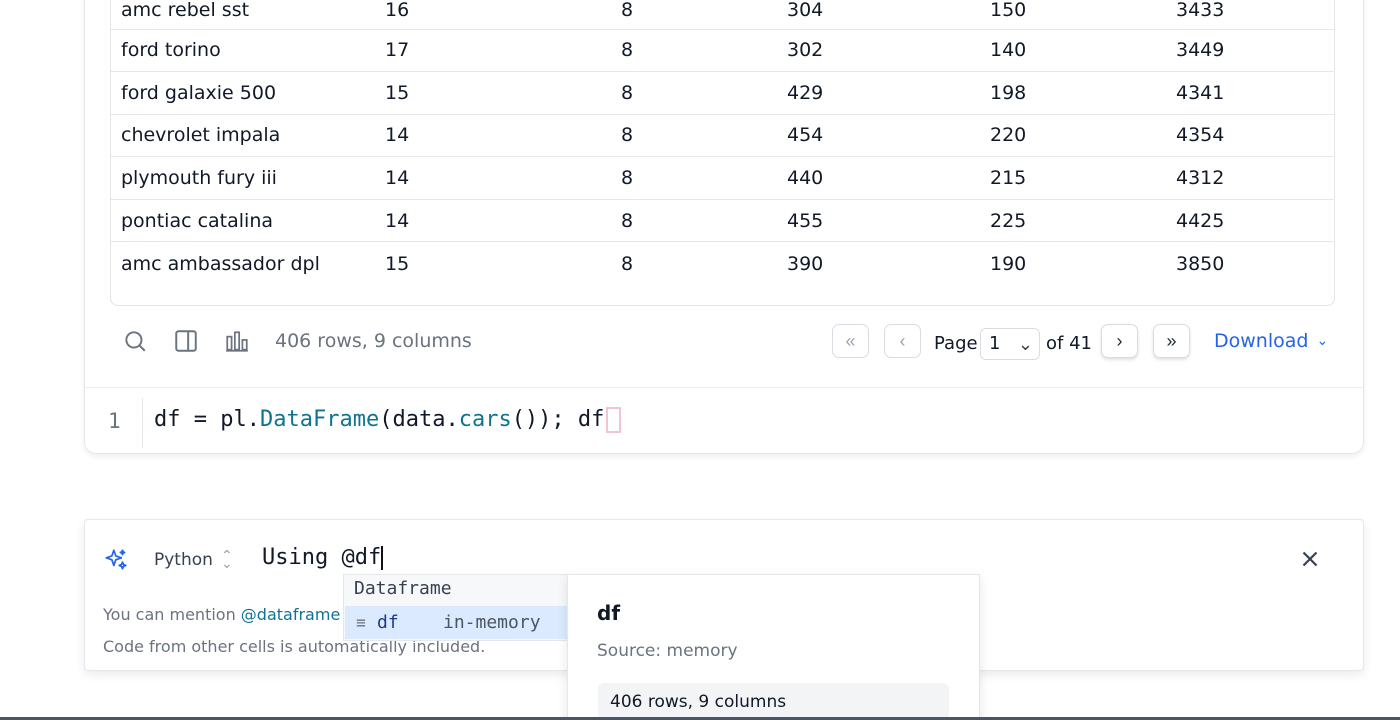 The width and height of the screenshot is (1400, 720). Describe the element at coordinates (1073, 221) in the screenshot. I see `table-cell: 225` at that location.